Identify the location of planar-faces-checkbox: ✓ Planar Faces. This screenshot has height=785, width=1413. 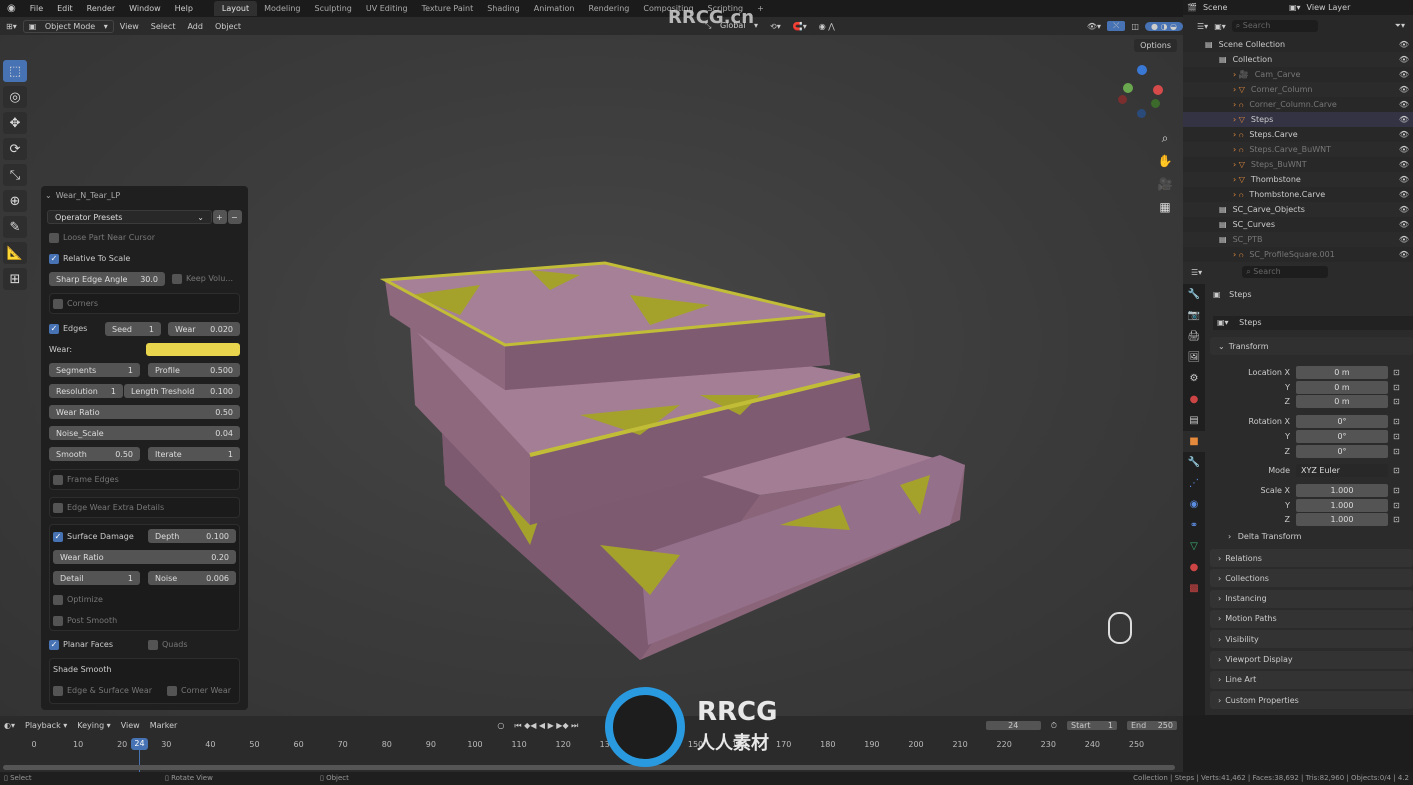
(81, 644).